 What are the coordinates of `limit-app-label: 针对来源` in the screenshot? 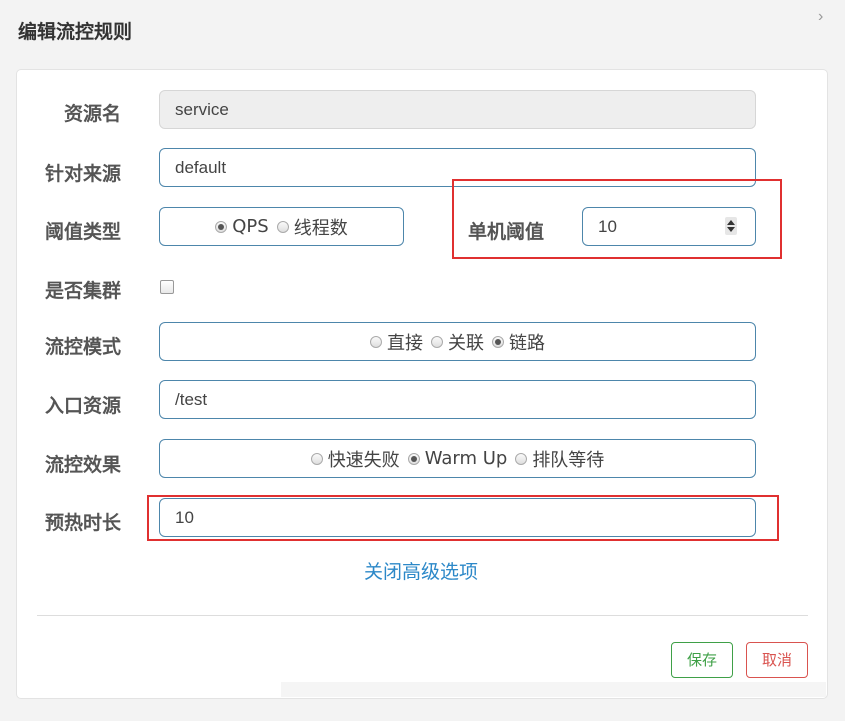 It's located at (82, 174).